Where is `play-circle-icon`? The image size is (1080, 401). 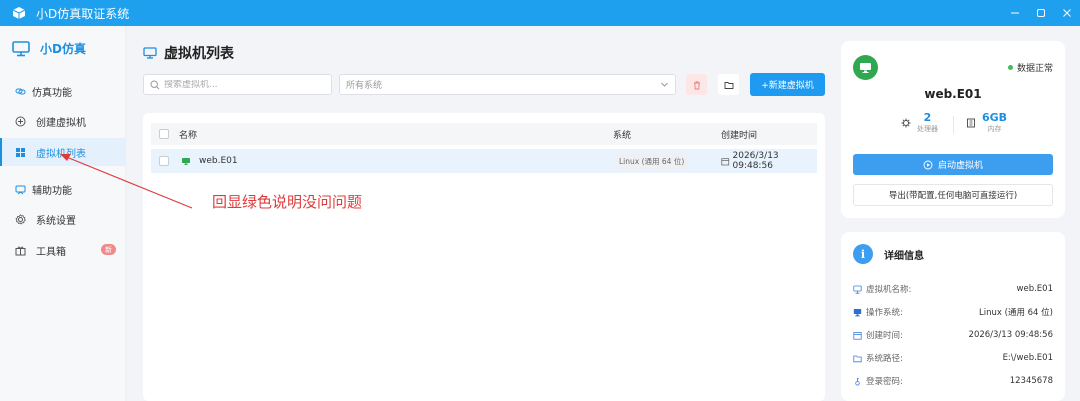 play-circle-icon is located at coordinates (928, 164).